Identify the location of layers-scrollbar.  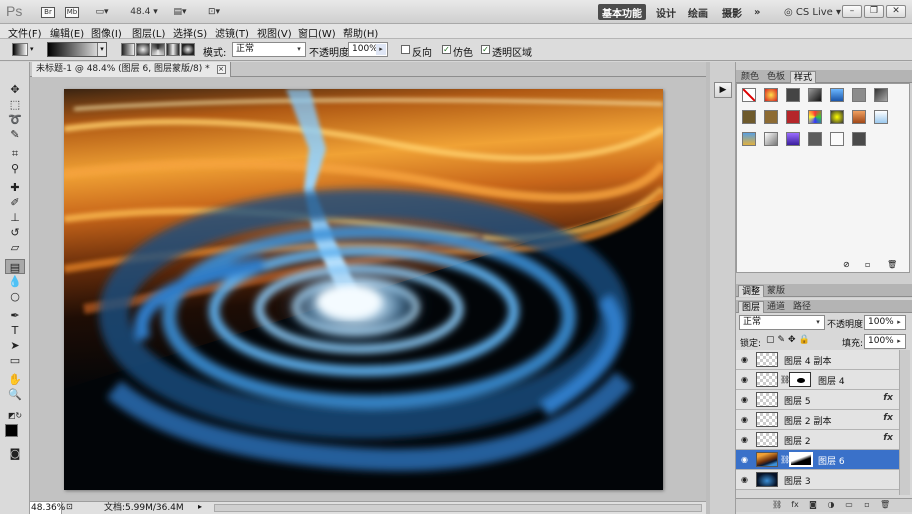
(904, 422).